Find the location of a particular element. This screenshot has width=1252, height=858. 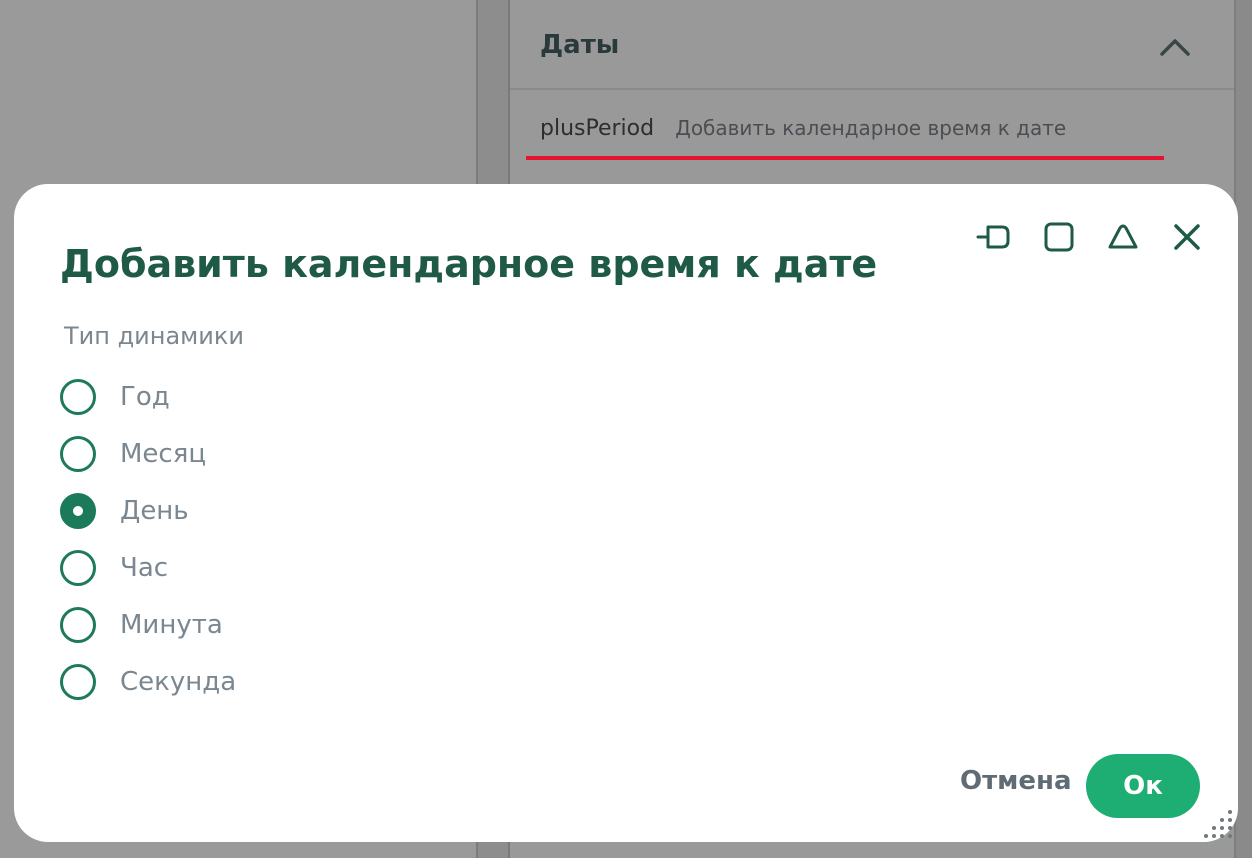

function-description: Добавить календарное время к дате is located at coordinates (871, 128).